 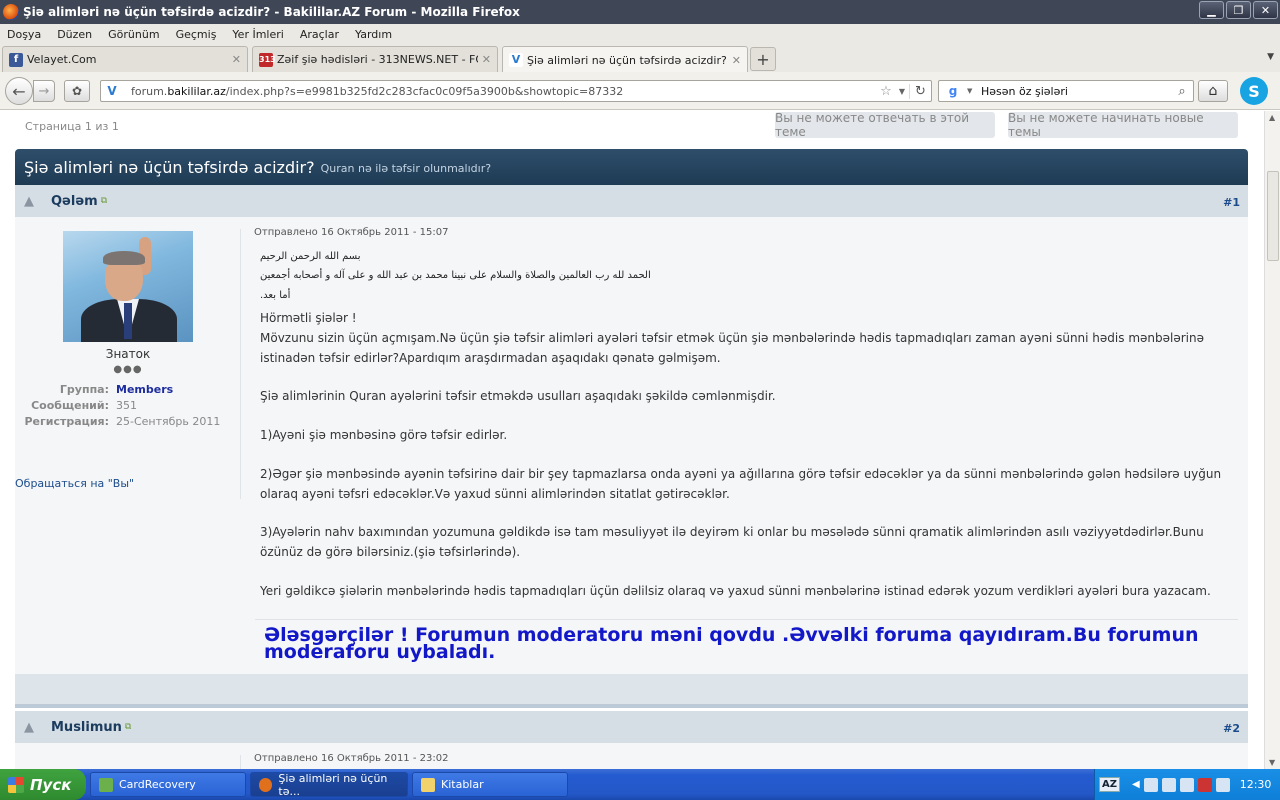 What do you see at coordinates (1073, 91) in the screenshot?
I see `search-input` at bounding box center [1073, 91].